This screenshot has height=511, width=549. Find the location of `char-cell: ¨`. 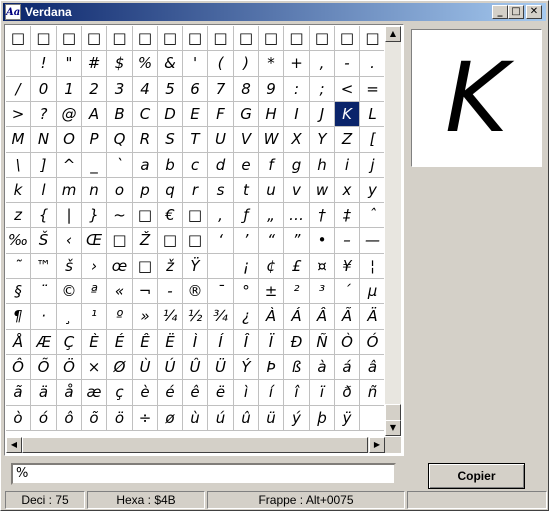

char-cell: ¨ is located at coordinates (44, 291).